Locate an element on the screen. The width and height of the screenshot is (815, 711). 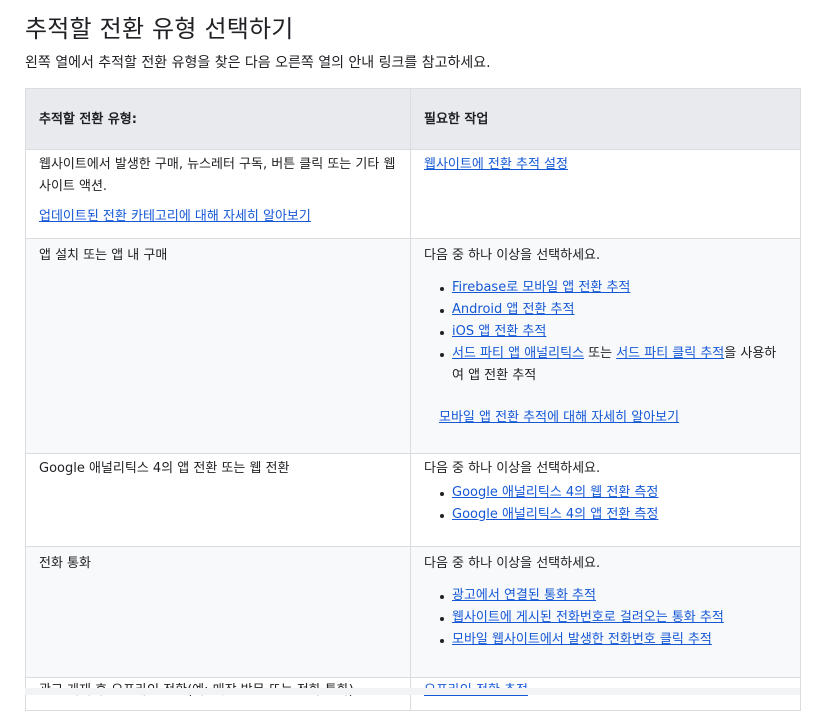
list-item-text: 또는 is located at coordinates (600, 353).